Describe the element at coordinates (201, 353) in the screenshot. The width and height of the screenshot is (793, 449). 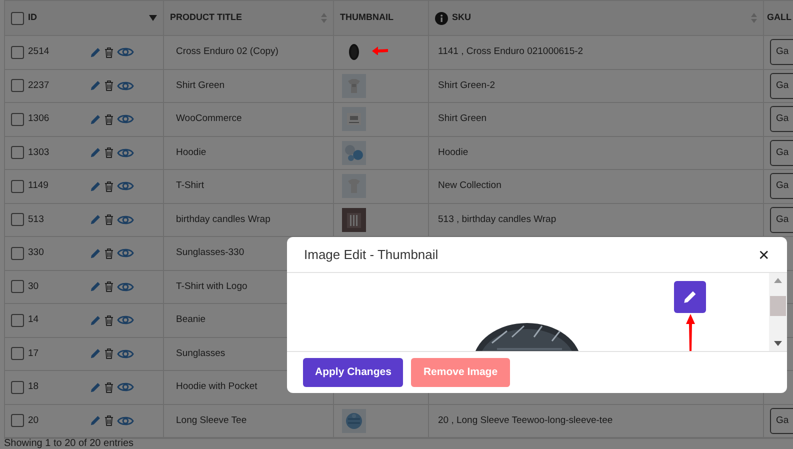
I see `table-cell: Sunglasses` at that location.